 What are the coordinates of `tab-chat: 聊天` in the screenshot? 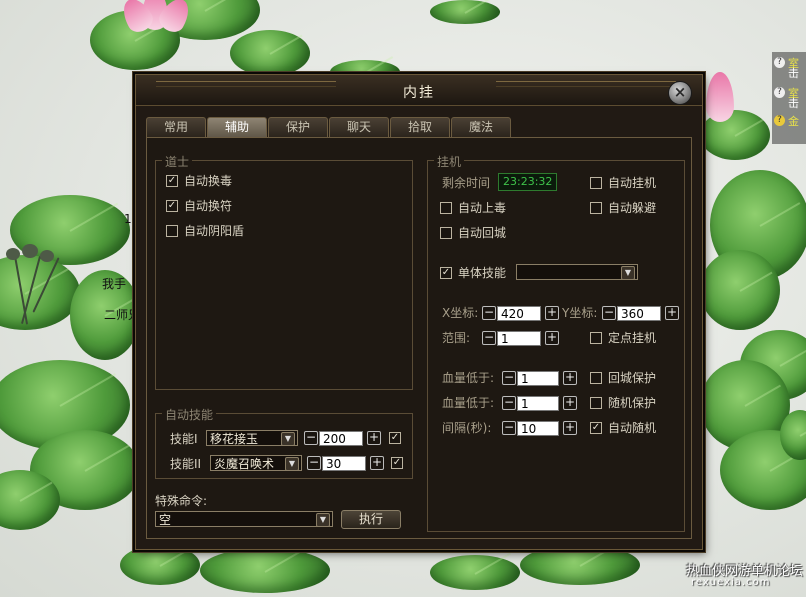 It's located at (359, 127).